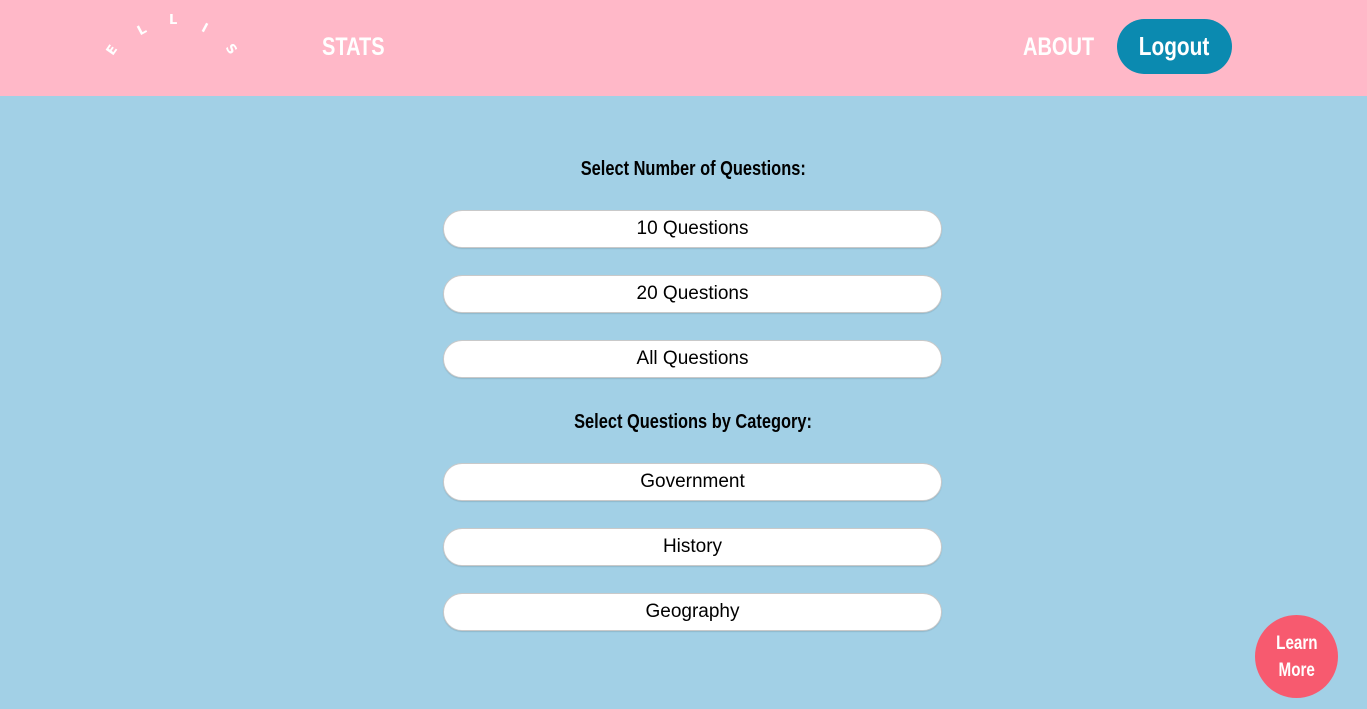 This screenshot has width=1367, height=709. I want to click on category-heading-text: Select Questions by Category:, so click(693, 422).